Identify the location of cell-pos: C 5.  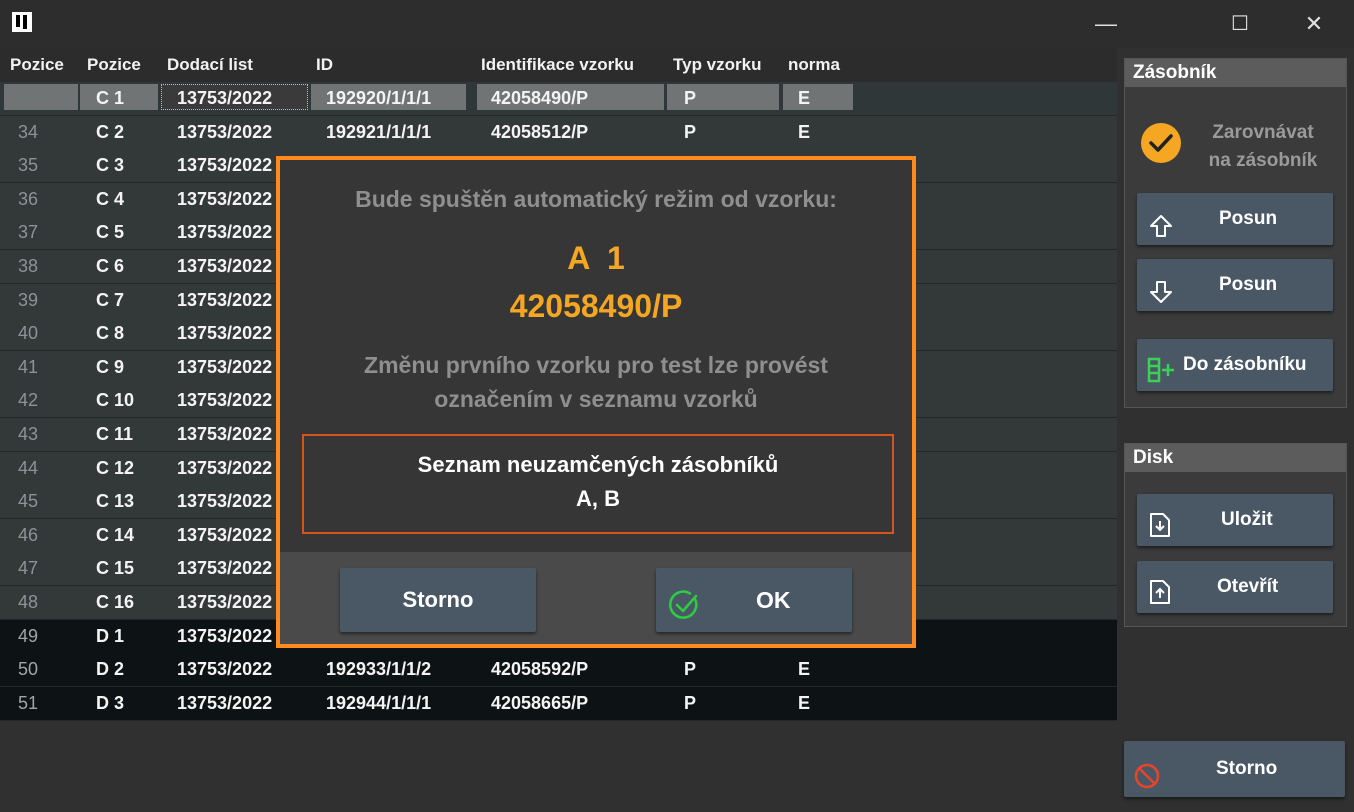
(110, 232).